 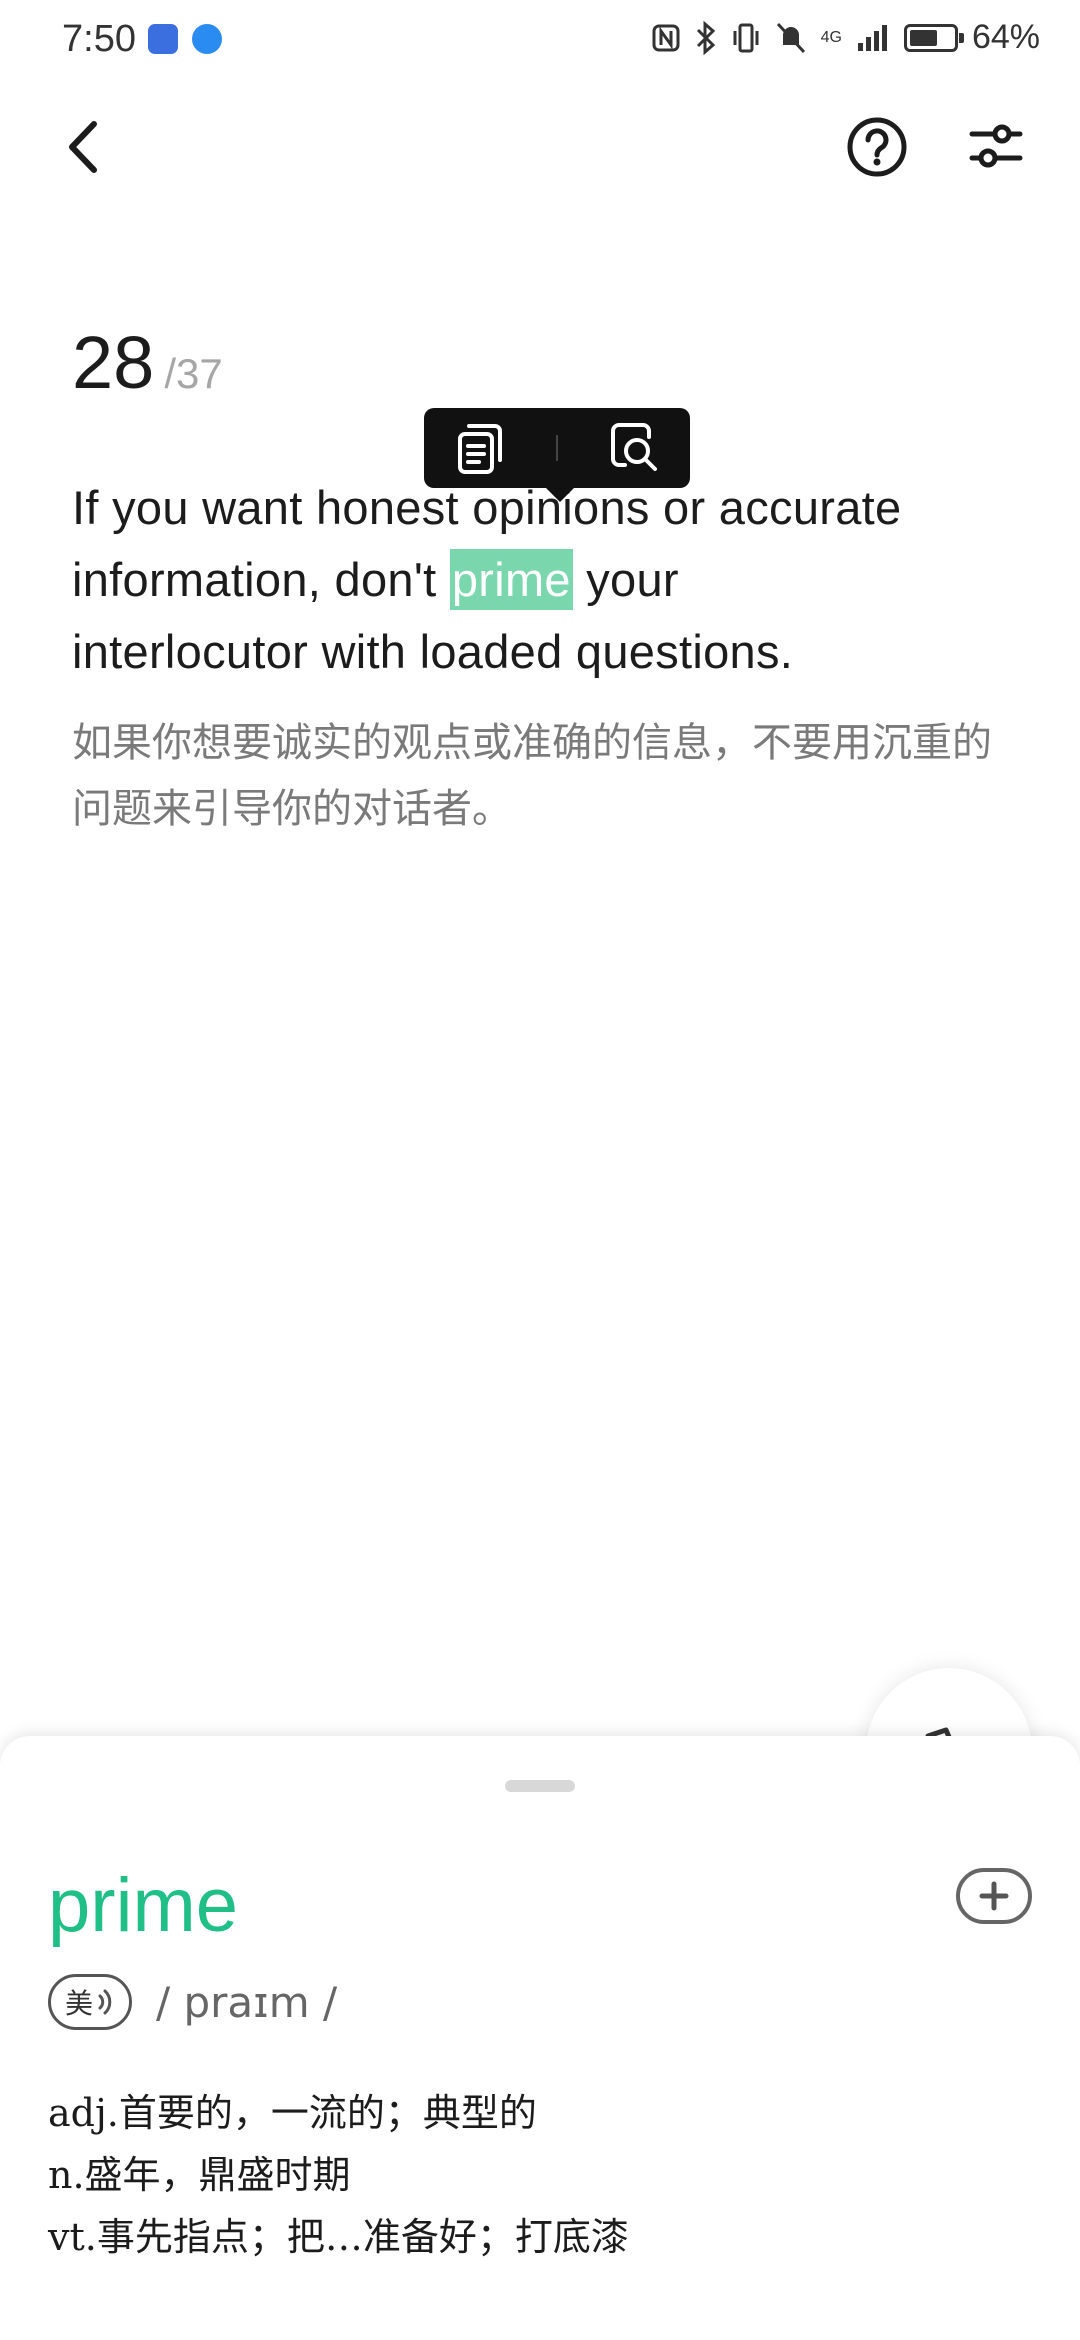 What do you see at coordinates (831, 37) in the screenshot?
I see `network-type: 4G` at bounding box center [831, 37].